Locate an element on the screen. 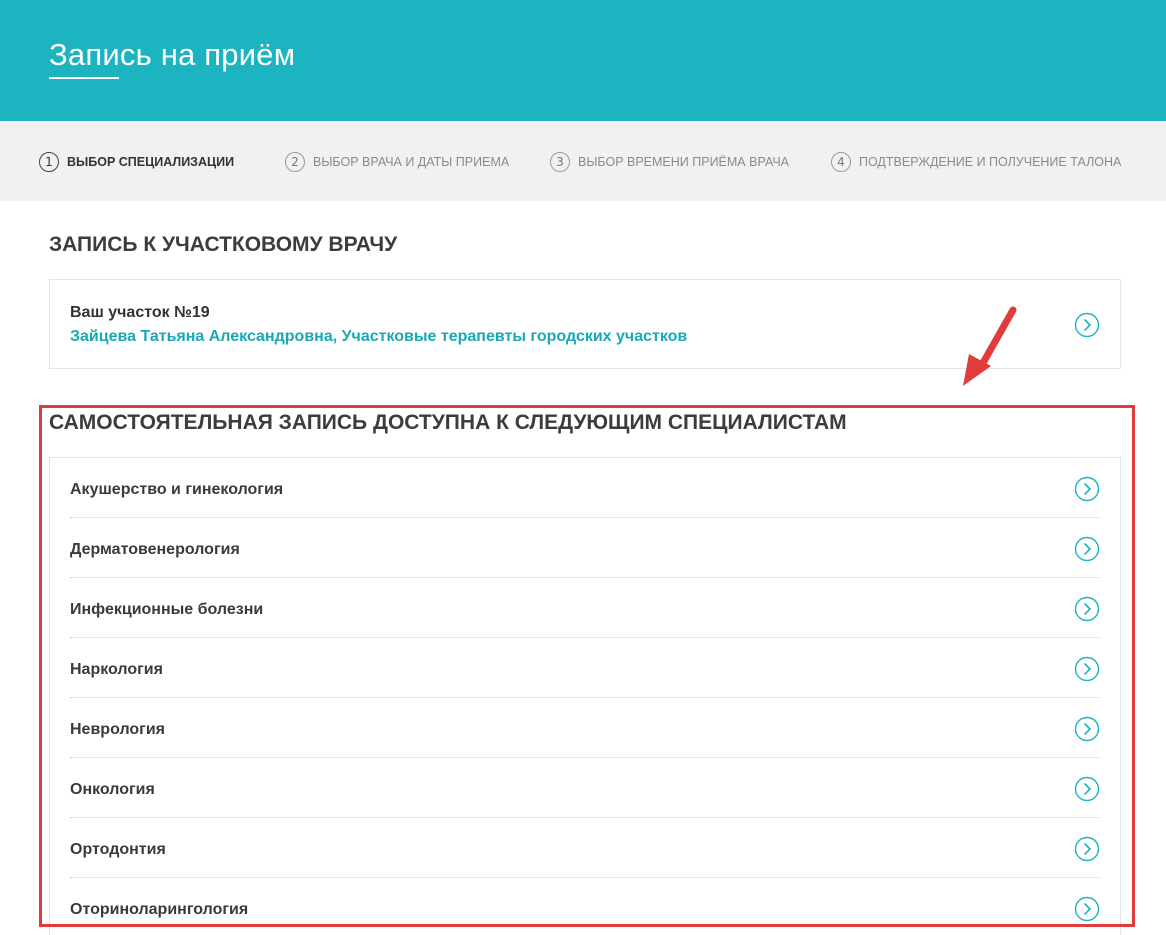 Image resolution: width=1166 pixels, height=935 pixels. page-header: Запись на приём is located at coordinates (583, 60).